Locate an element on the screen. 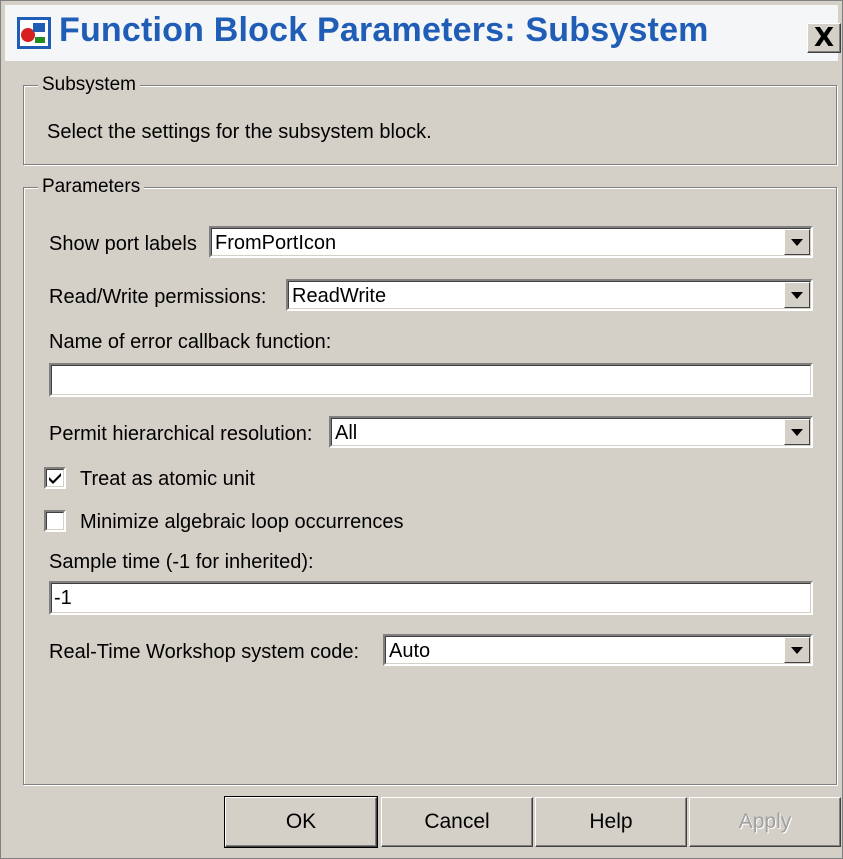 This screenshot has width=843, height=859. atomic-unit-checkbox is located at coordinates (55, 478).